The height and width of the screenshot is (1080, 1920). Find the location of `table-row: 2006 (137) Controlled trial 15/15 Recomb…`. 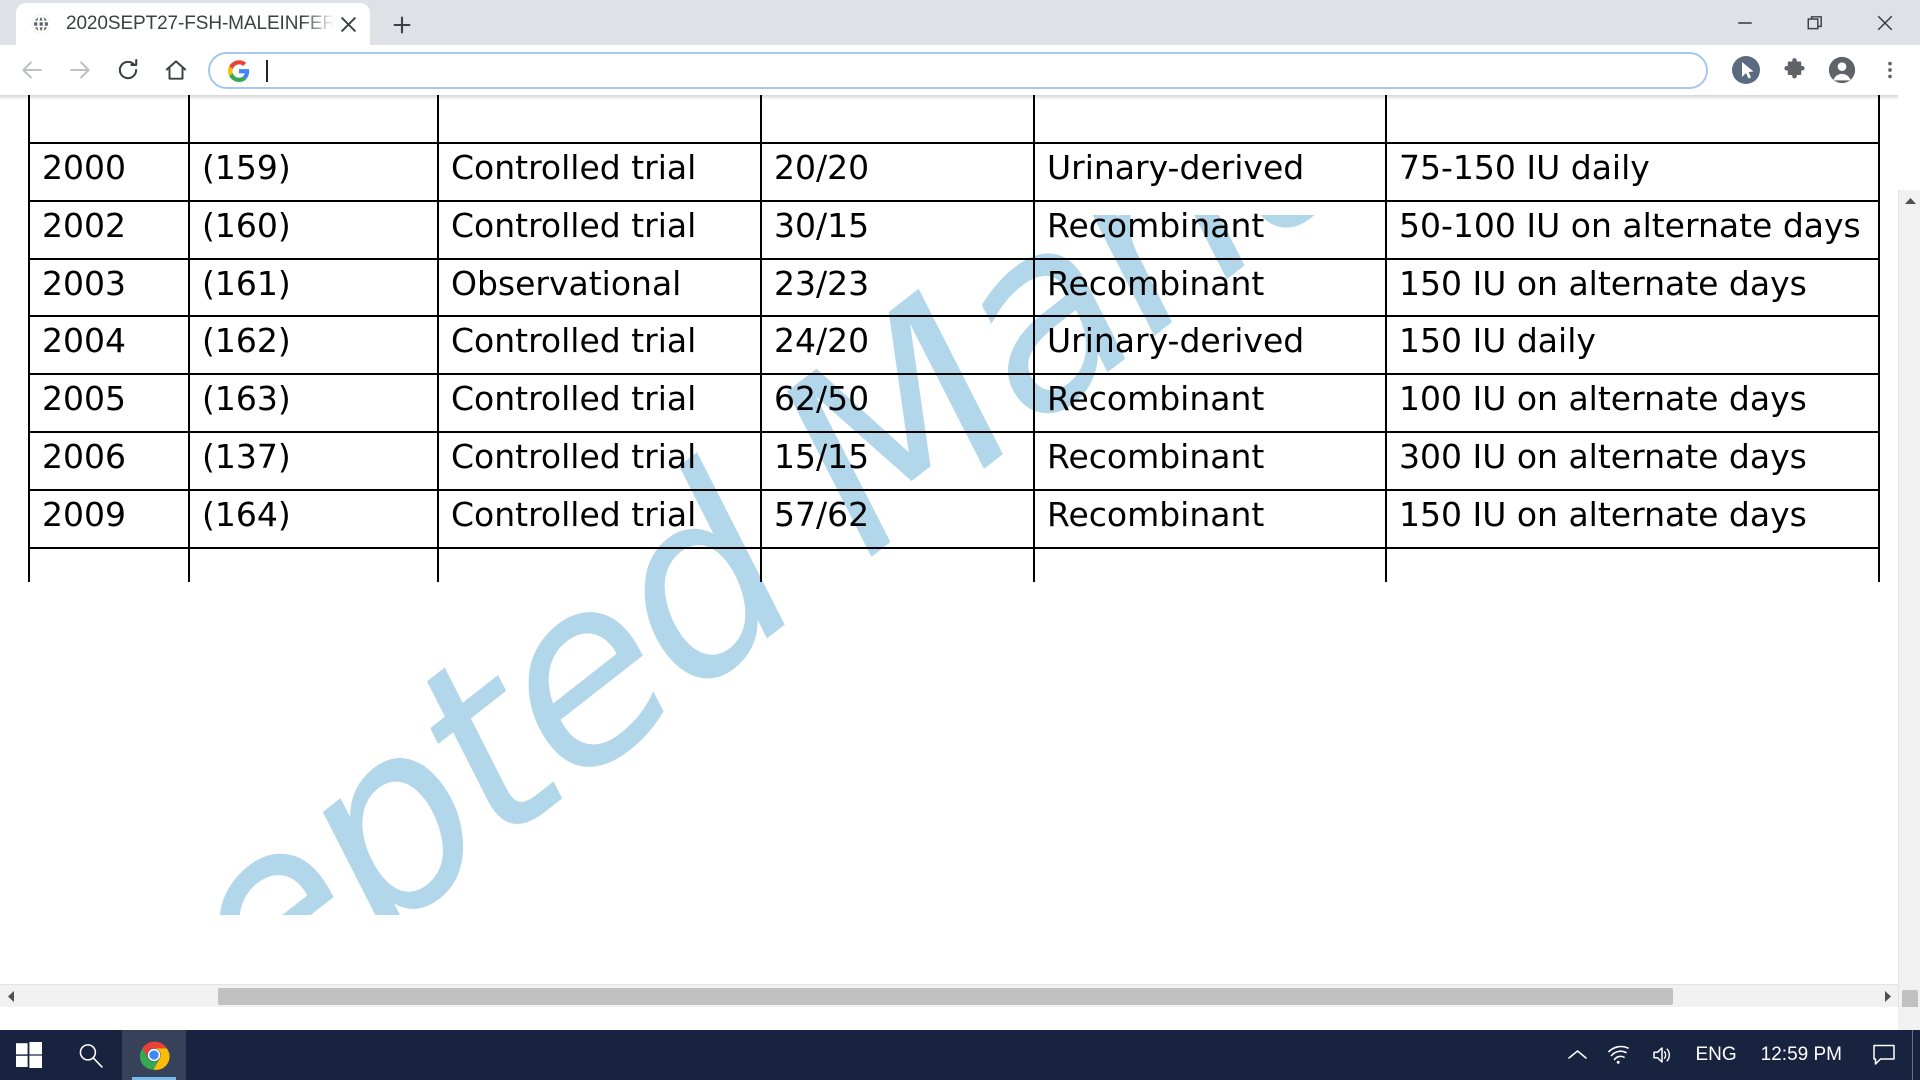

table-row: 2006 (137) Controlled trial 15/15 Recomb… is located at coordinates (954, 461).